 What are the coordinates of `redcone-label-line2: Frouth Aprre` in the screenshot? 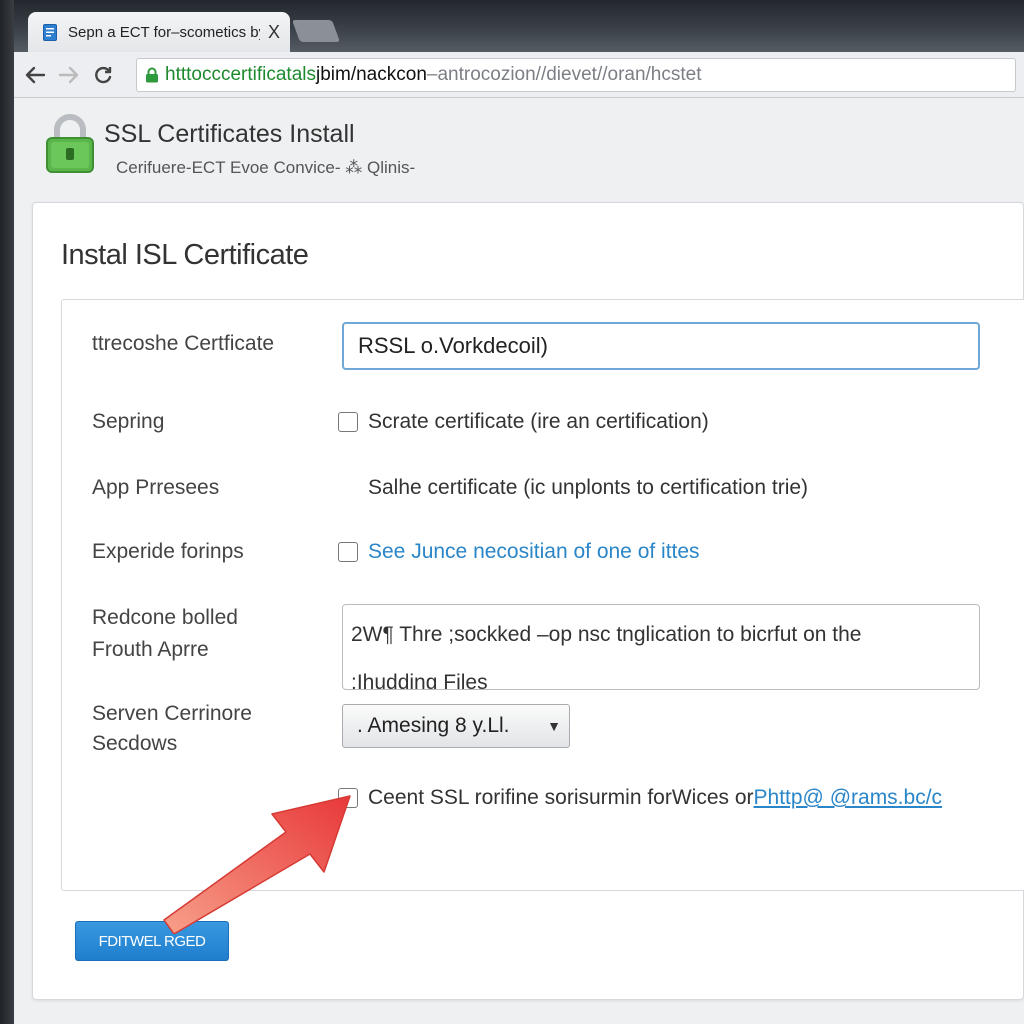 It's located at (150, 649).